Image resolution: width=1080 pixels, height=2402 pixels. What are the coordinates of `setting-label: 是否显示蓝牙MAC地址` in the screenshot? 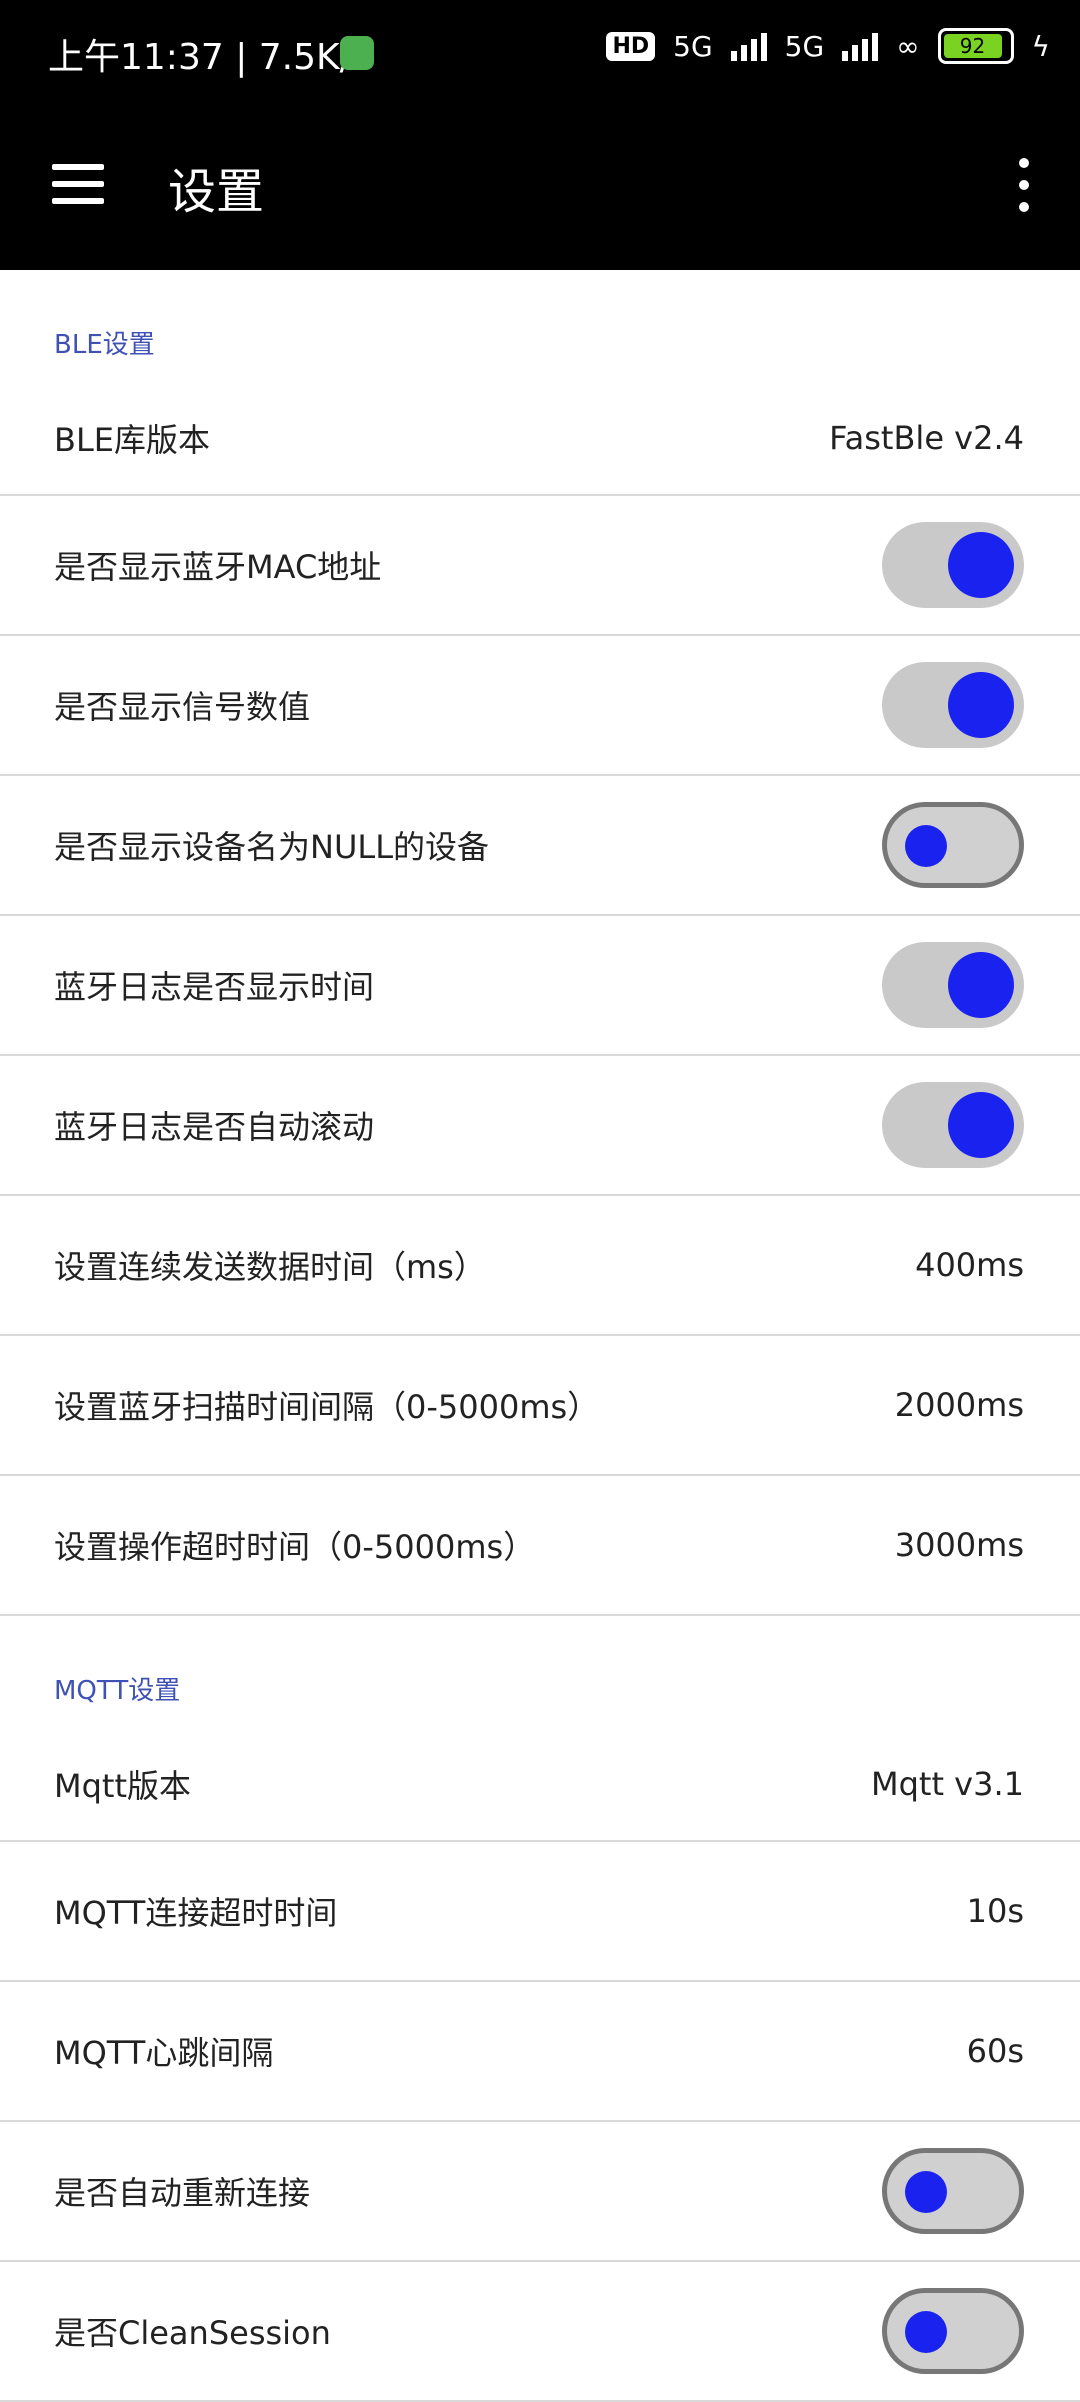 It's located at (218, 567).